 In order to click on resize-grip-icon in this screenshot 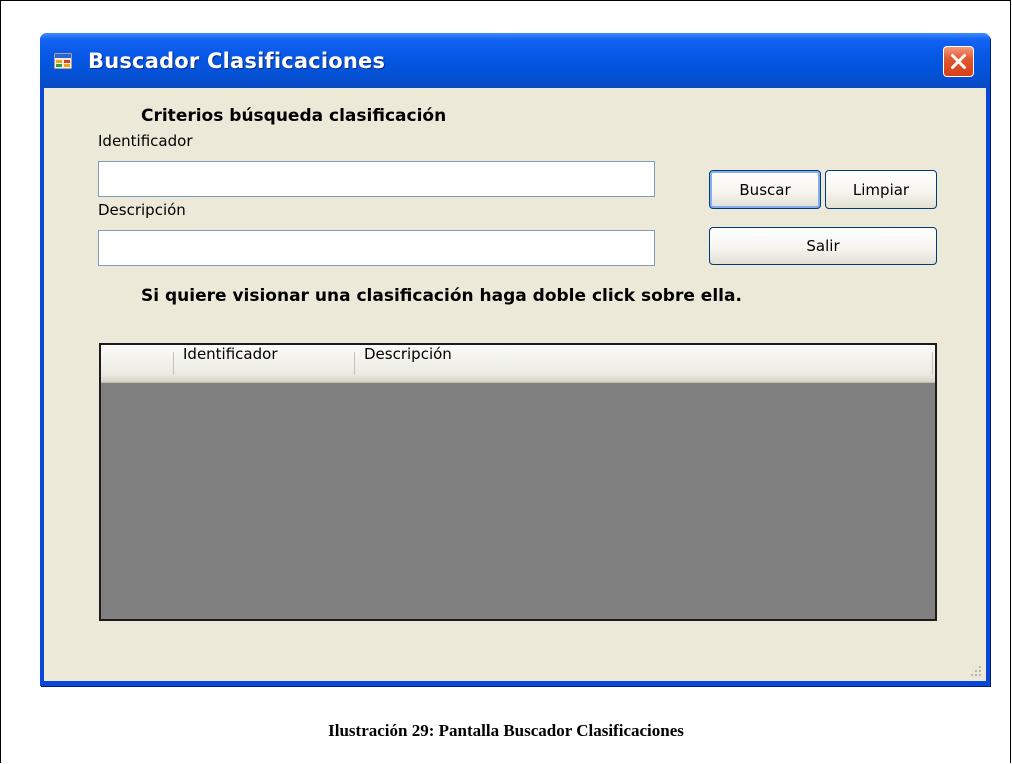, I will do `click(976, 671)`.